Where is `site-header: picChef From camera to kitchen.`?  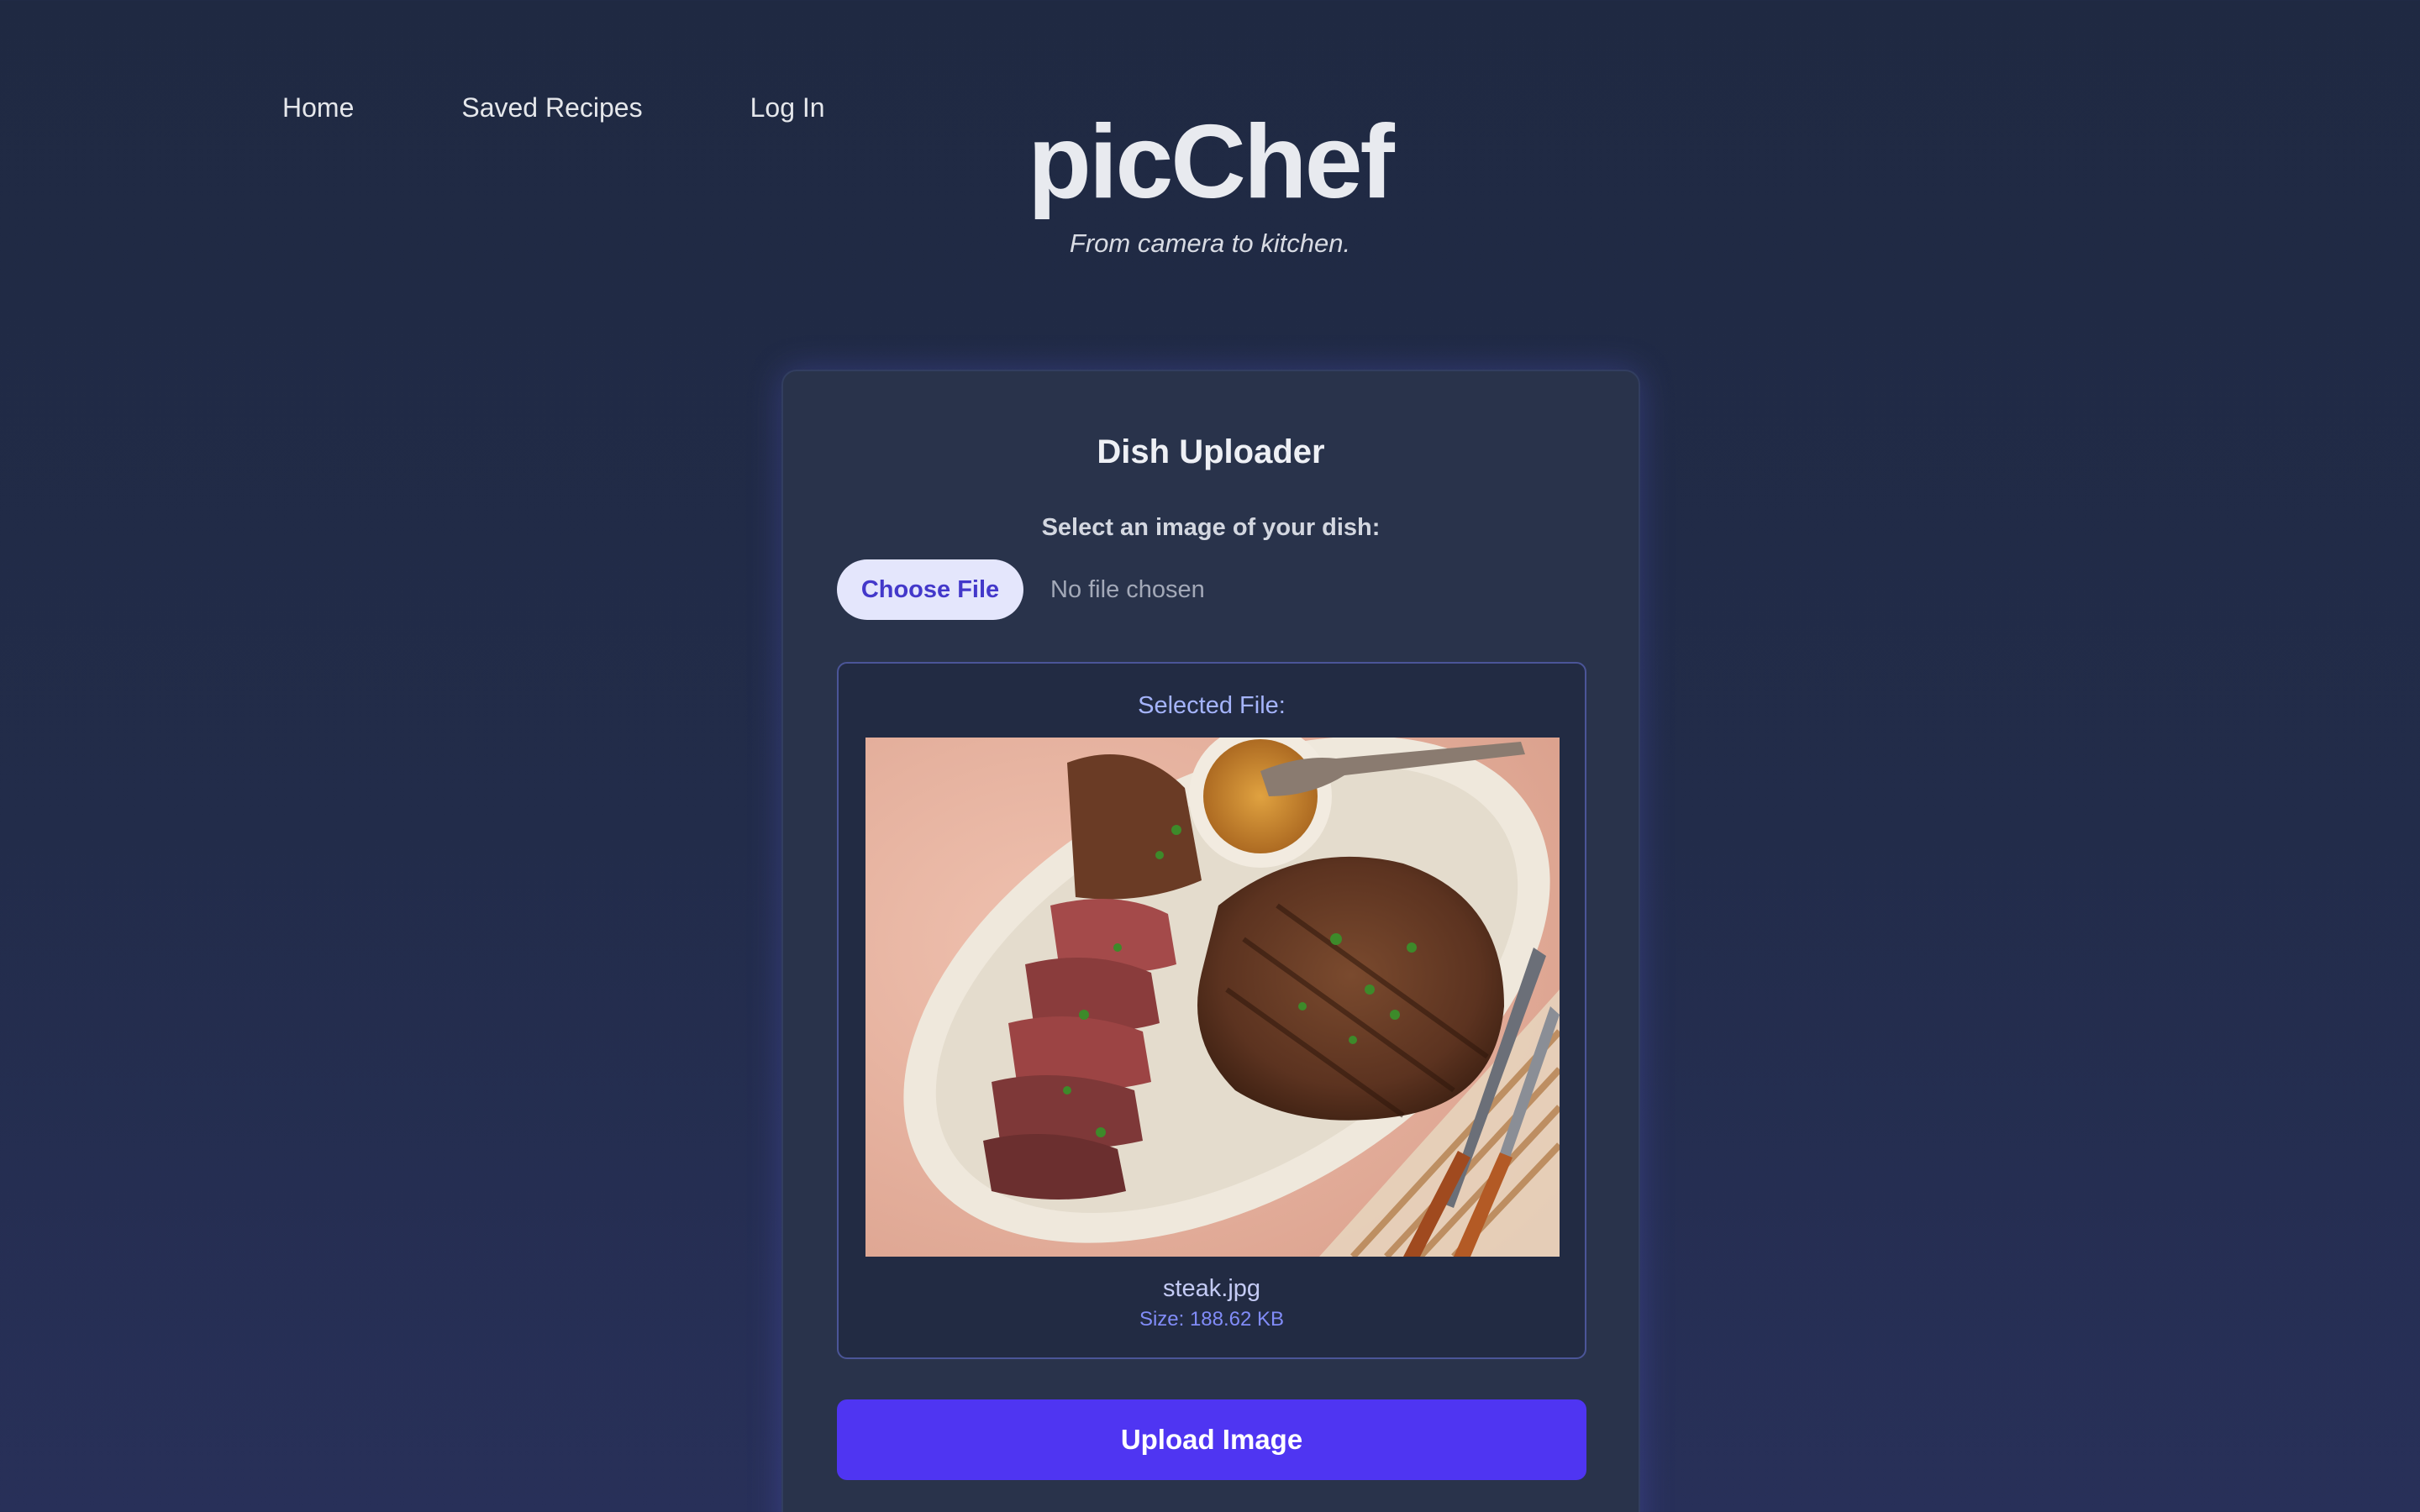 site-header: picChef From camera to kitchen. is located at coordinates (1210, 180).